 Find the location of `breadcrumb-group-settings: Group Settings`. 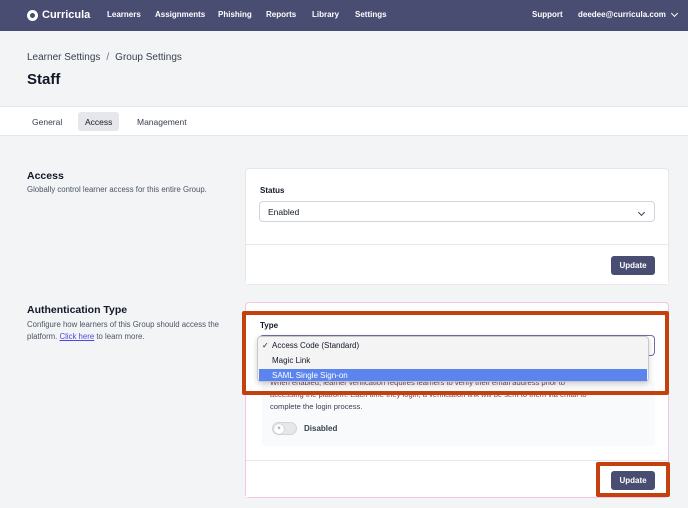

breadcrumb-group-settings: Group Settings is located at coordinates (148, 57).